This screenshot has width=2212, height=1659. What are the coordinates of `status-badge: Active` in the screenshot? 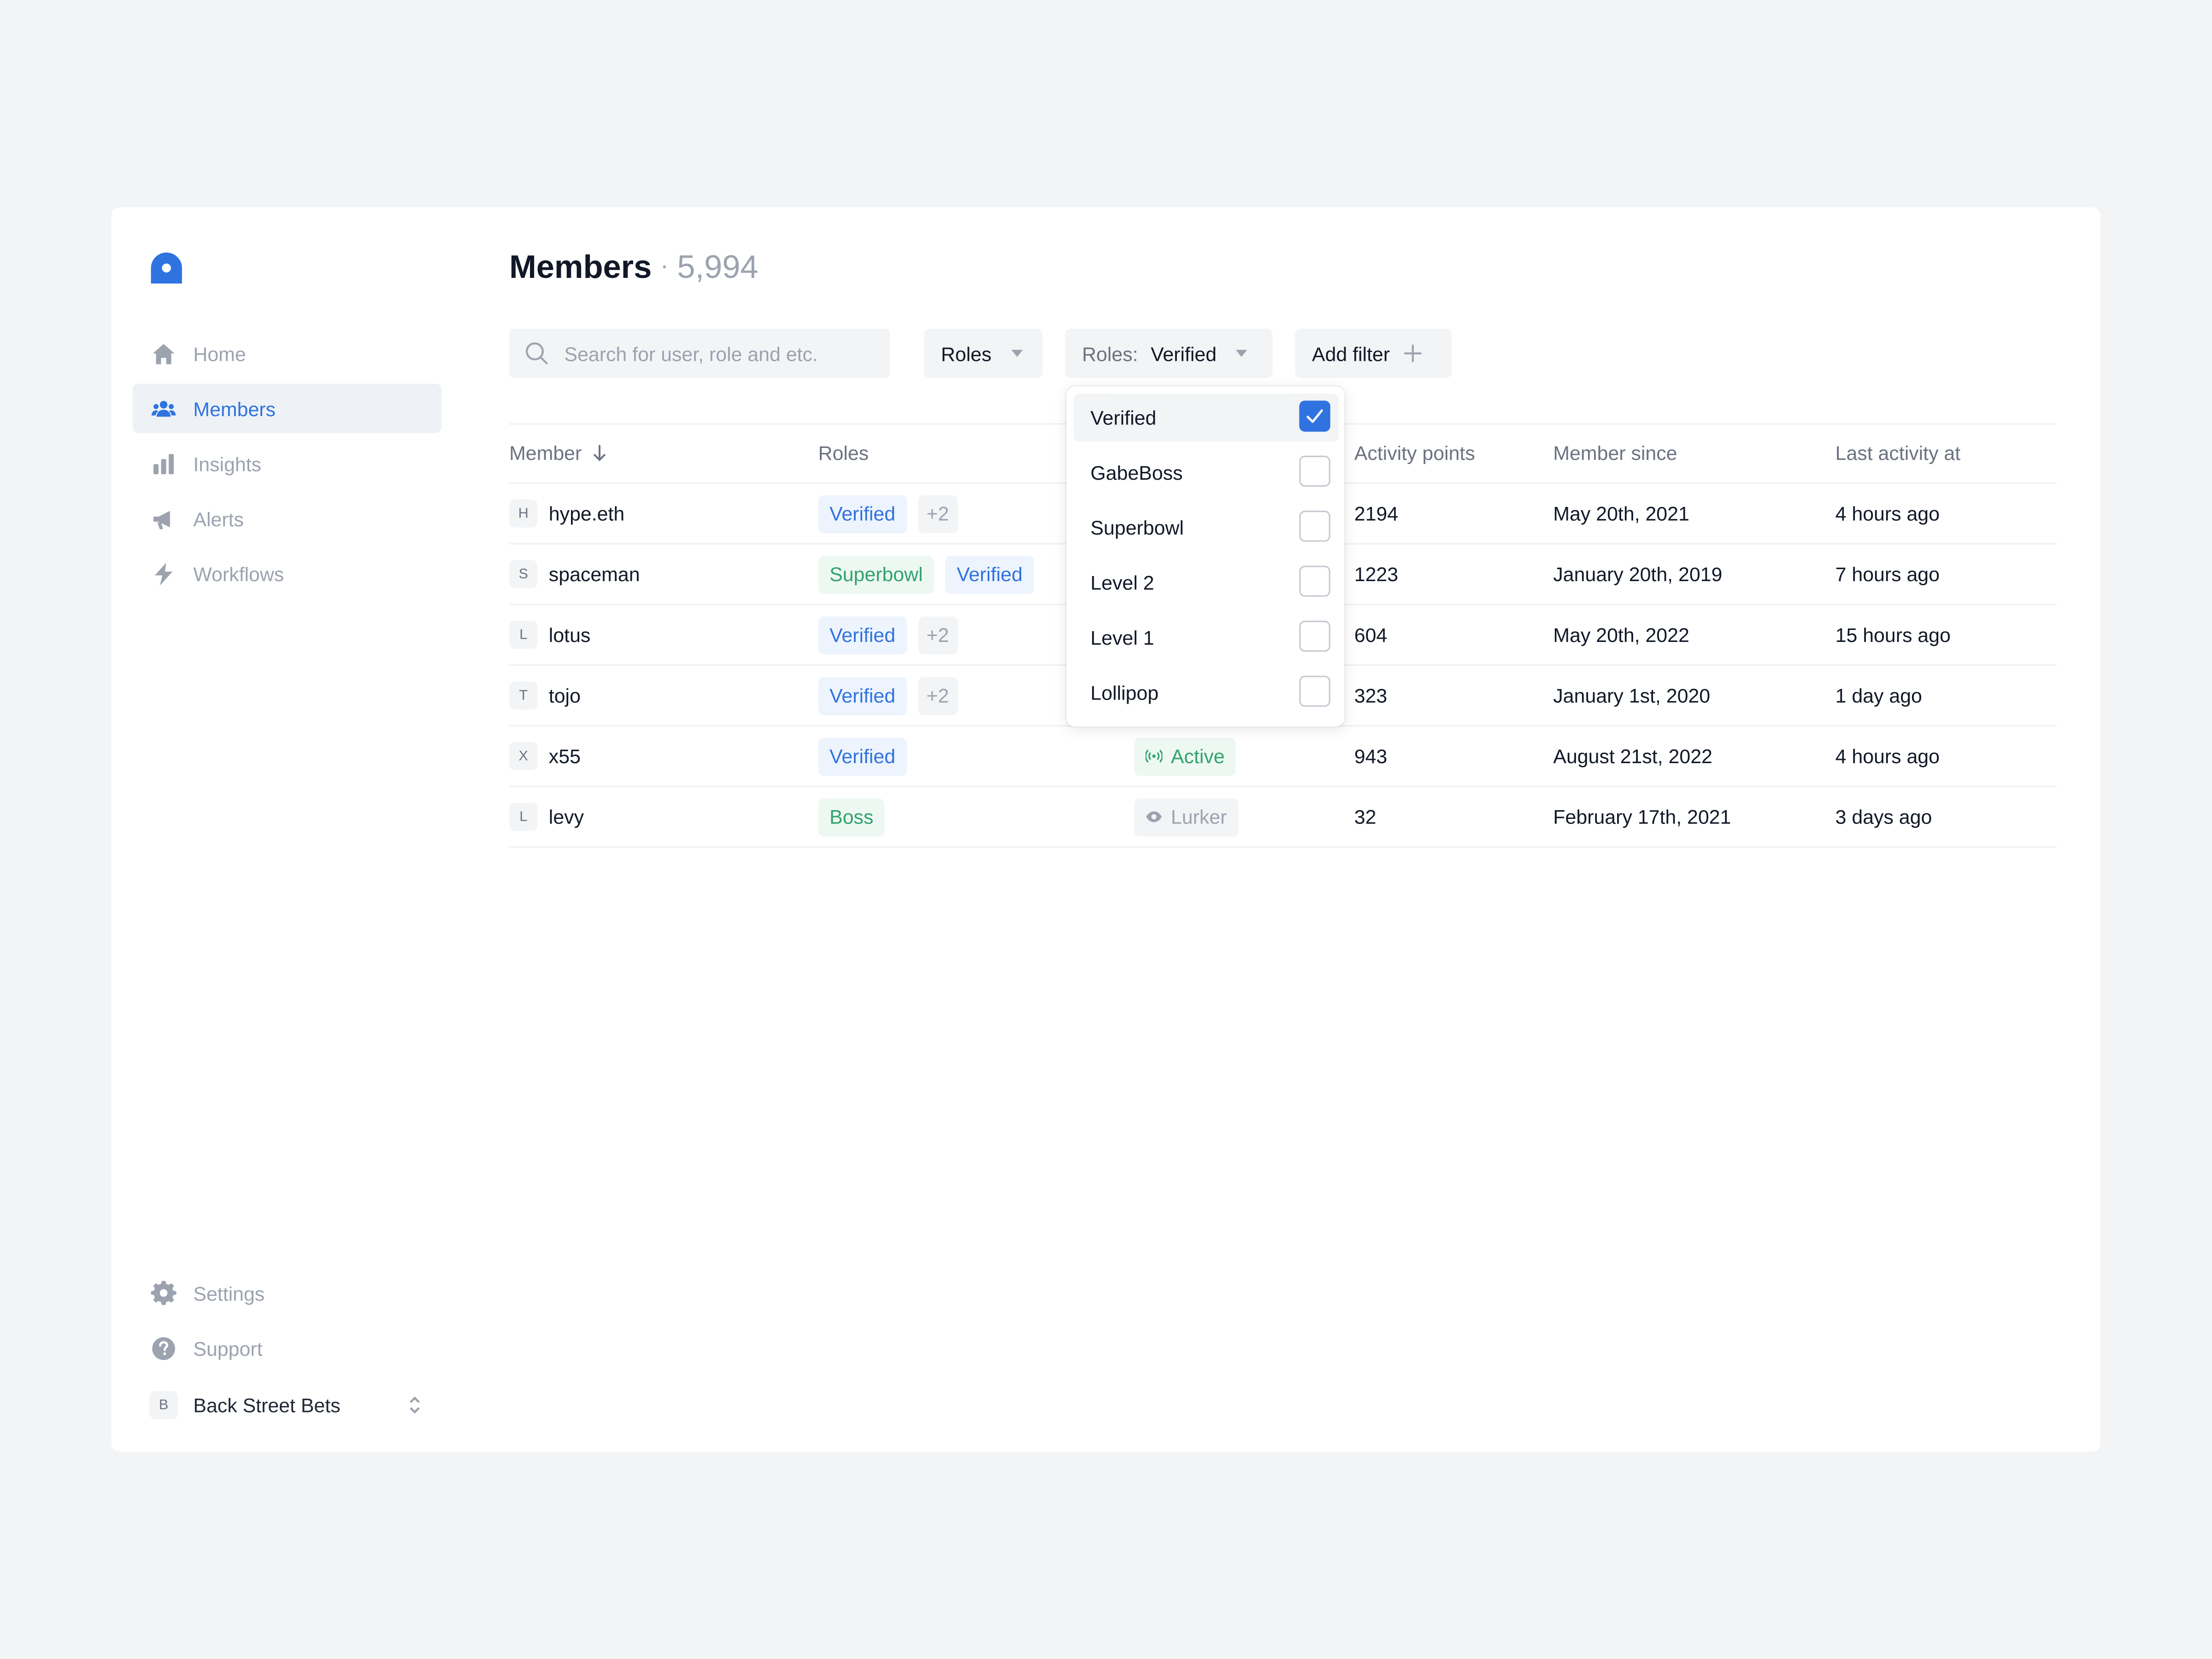 It's located at (1185, 756).